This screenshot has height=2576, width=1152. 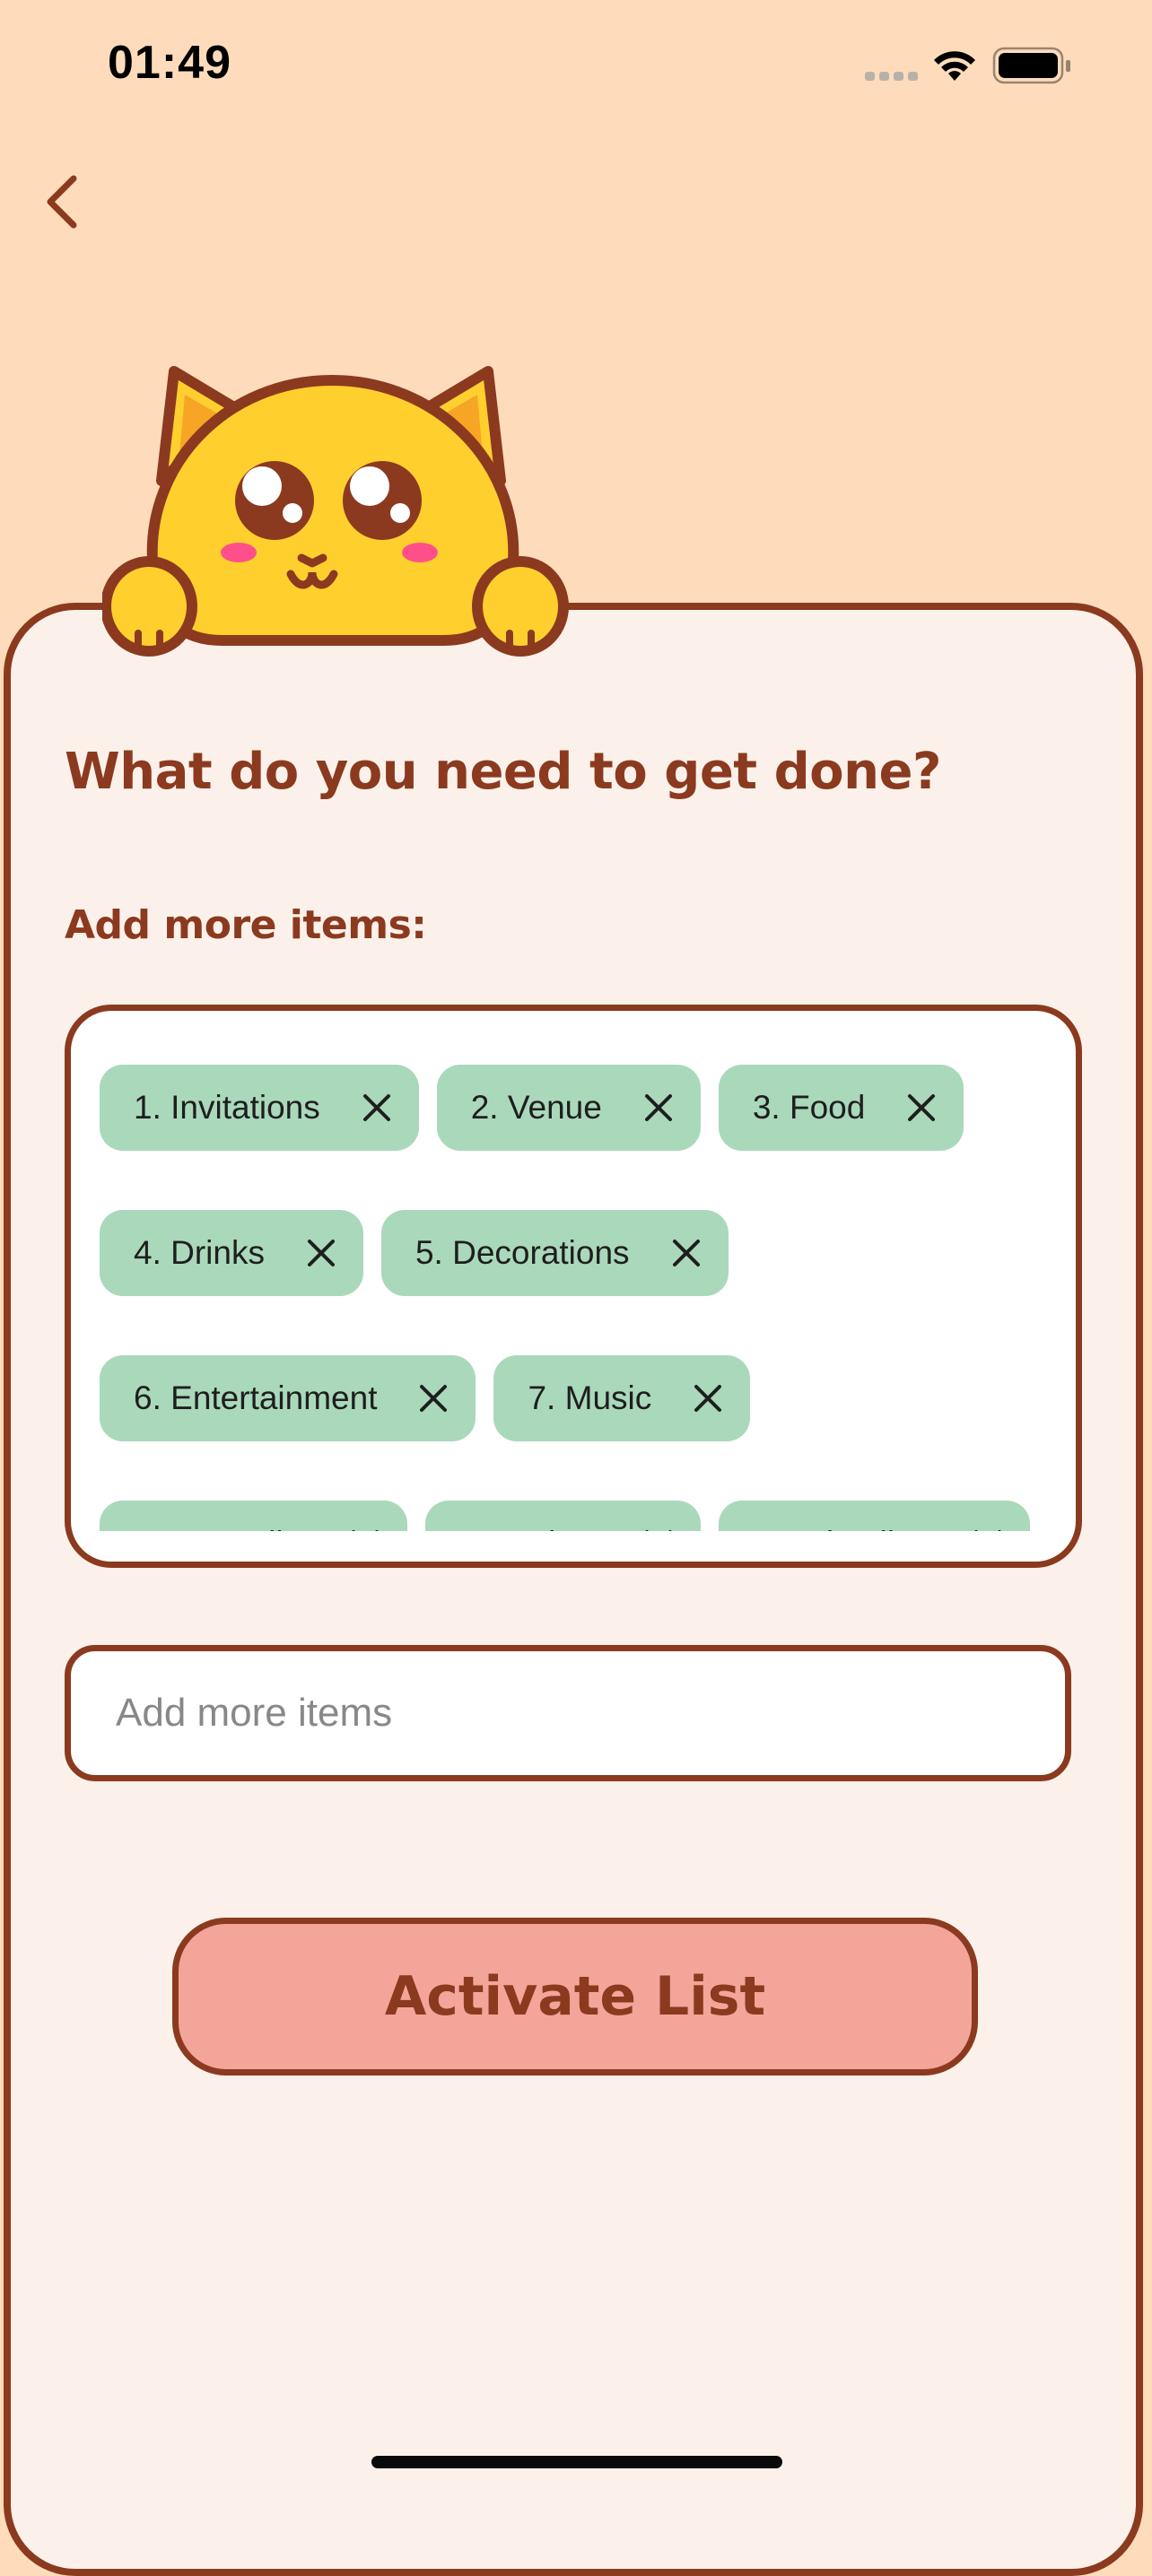 What do you see at coordinates (809, 1107) in the screenshot?
I see `item-chip-label: 3. Food` at bounding box center [809, 1107].